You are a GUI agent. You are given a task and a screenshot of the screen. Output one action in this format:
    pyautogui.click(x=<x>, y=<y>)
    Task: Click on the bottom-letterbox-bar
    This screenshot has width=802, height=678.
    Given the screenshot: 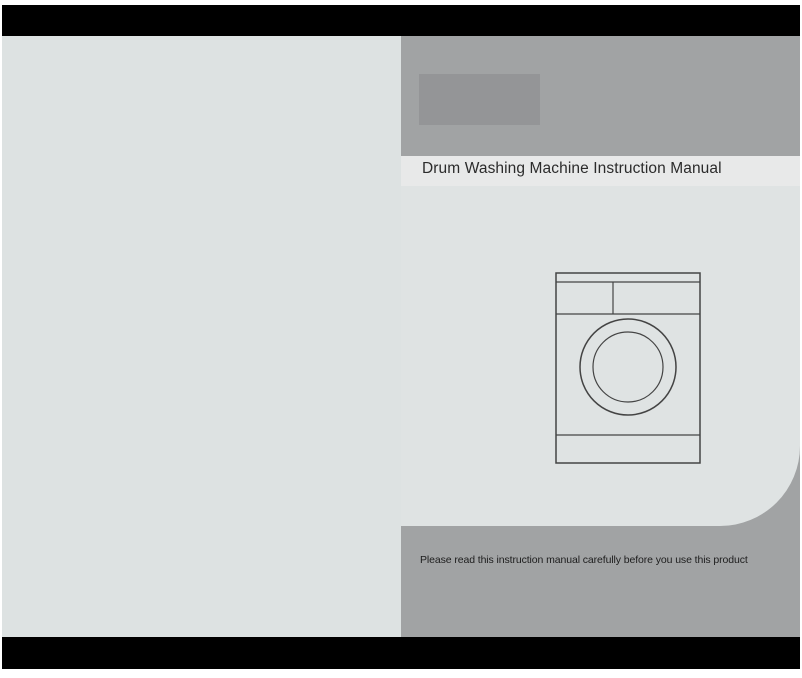 What is the action you would take?
    pyautogui.click(x=401, y=653)
    